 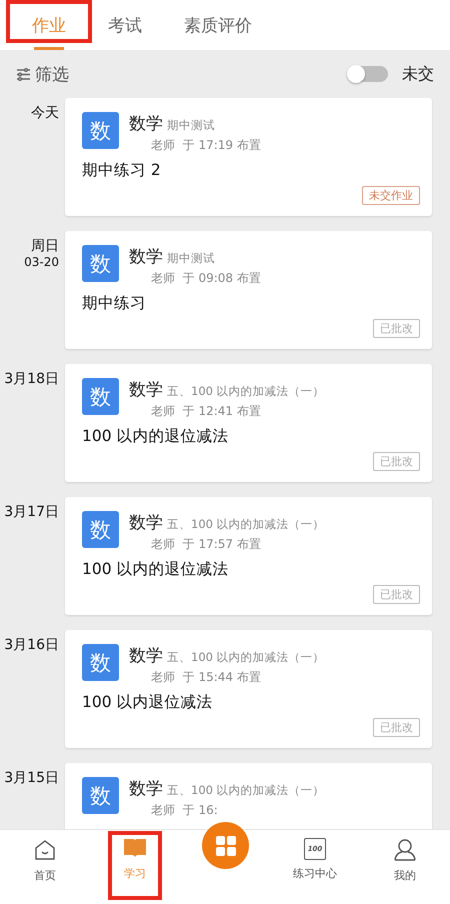 What do you see at coordinates (122, 170) in the screenshot?
I see `assignment-title: 期中练习 2` at bounding box center [122, 170].